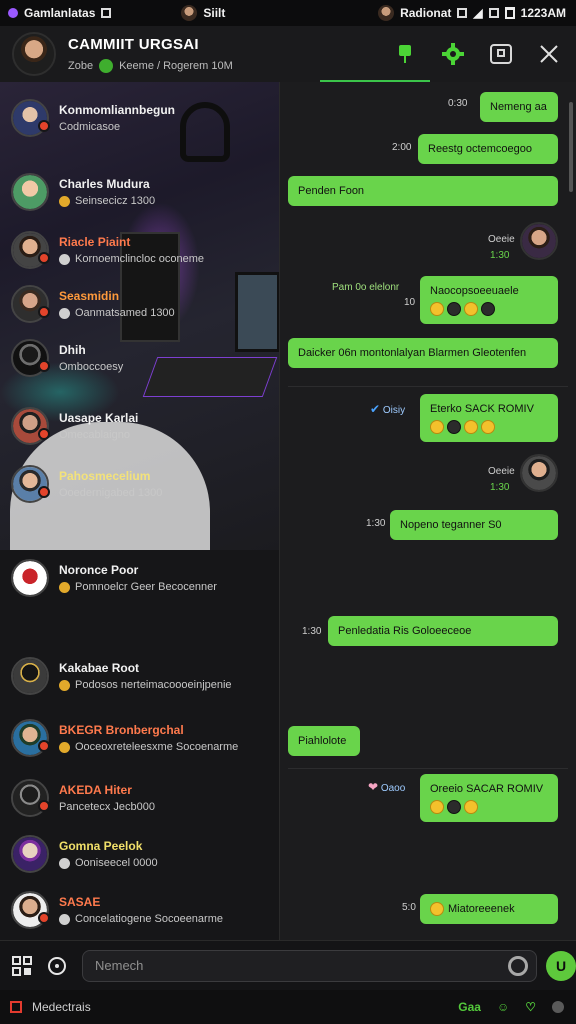  I want to click on contact-name: Kakabae Root, so click(99, 668).